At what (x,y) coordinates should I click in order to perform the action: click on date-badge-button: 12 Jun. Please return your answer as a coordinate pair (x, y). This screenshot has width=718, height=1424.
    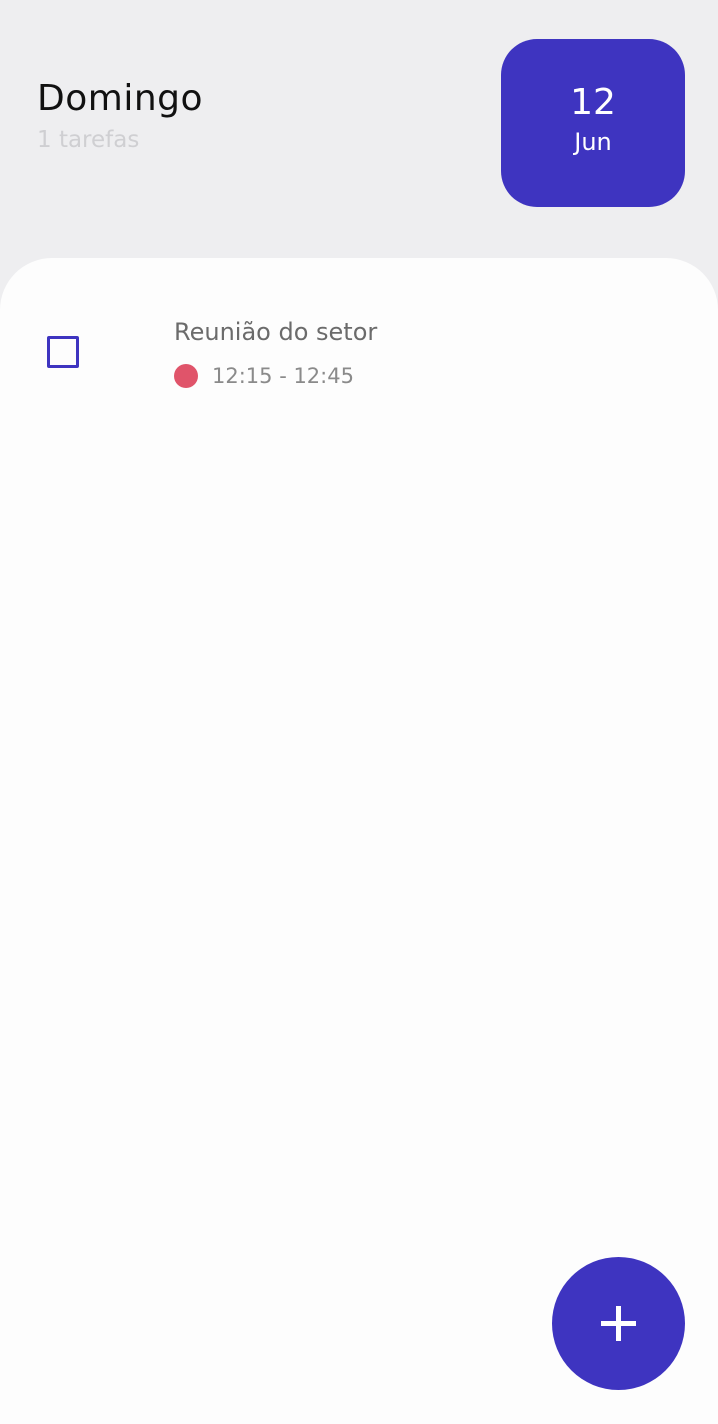
    Looking at the image, I should click on (593, 123).